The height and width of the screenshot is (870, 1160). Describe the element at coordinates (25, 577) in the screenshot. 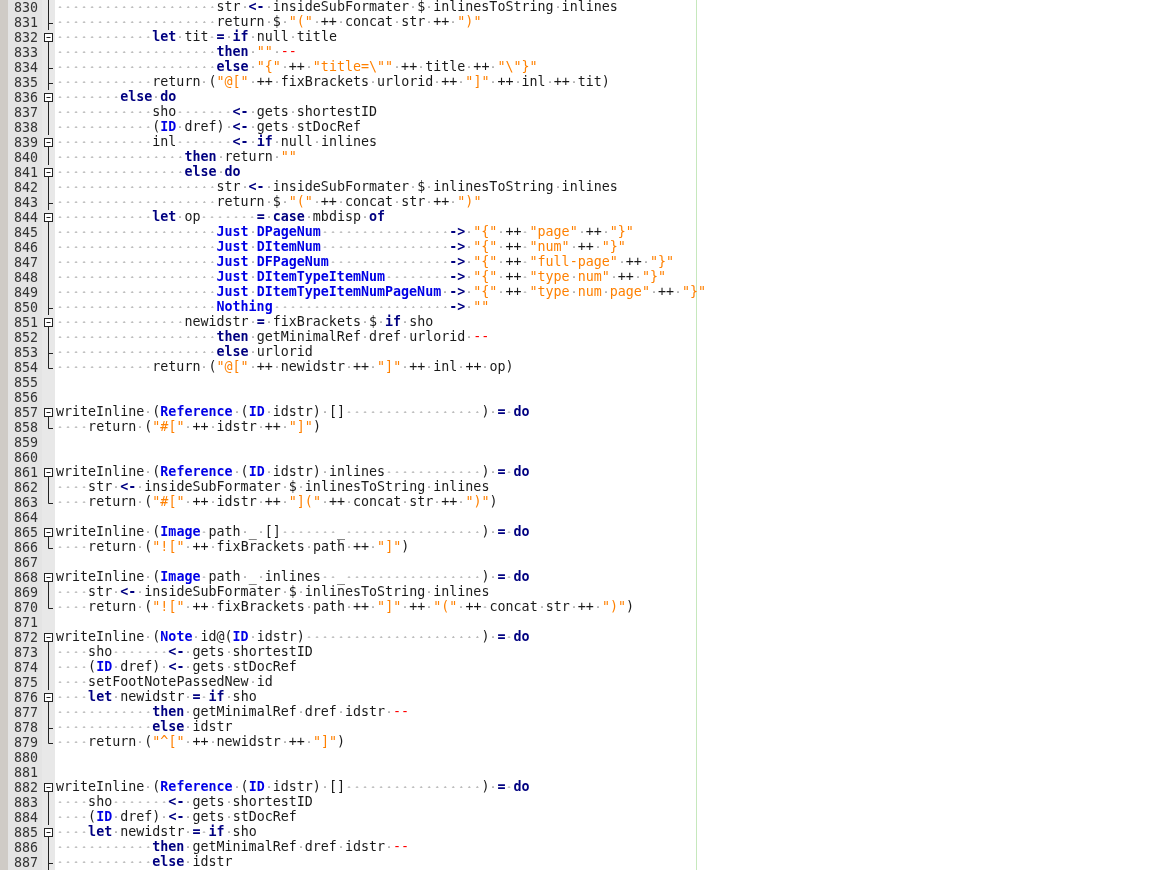

I see `line-number: 868` at that location.